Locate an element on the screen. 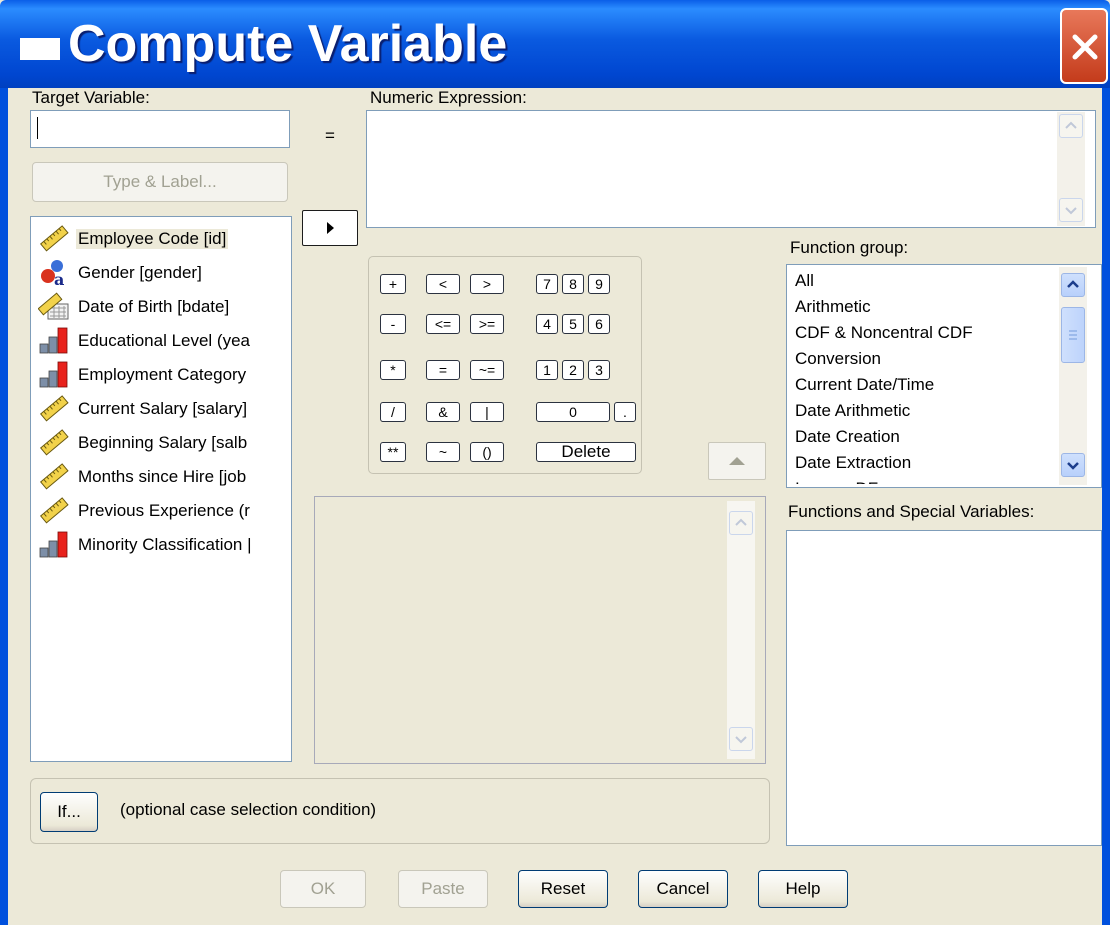 Image resolution: width=1110 pixels, height=925 pixels. function-group-item: Arithmetic is located at coordinates (833, 307).